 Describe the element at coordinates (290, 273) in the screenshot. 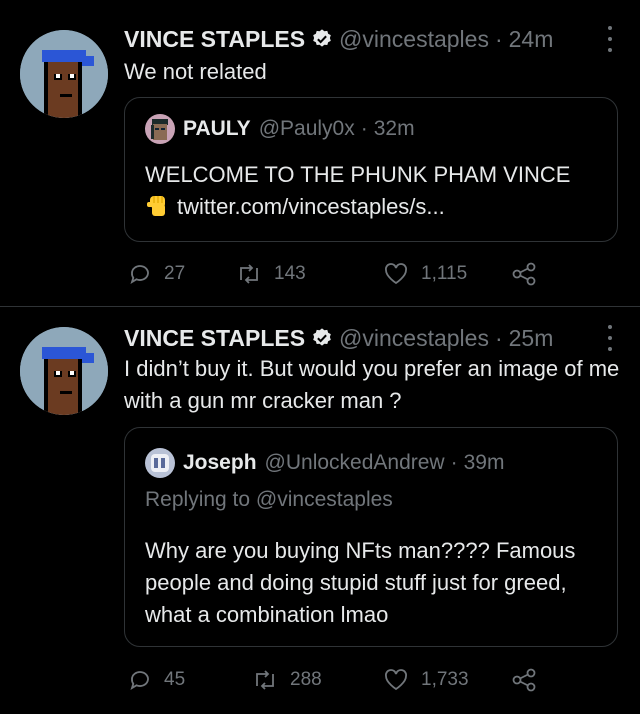

I see `retweet-count: 143` at that location.